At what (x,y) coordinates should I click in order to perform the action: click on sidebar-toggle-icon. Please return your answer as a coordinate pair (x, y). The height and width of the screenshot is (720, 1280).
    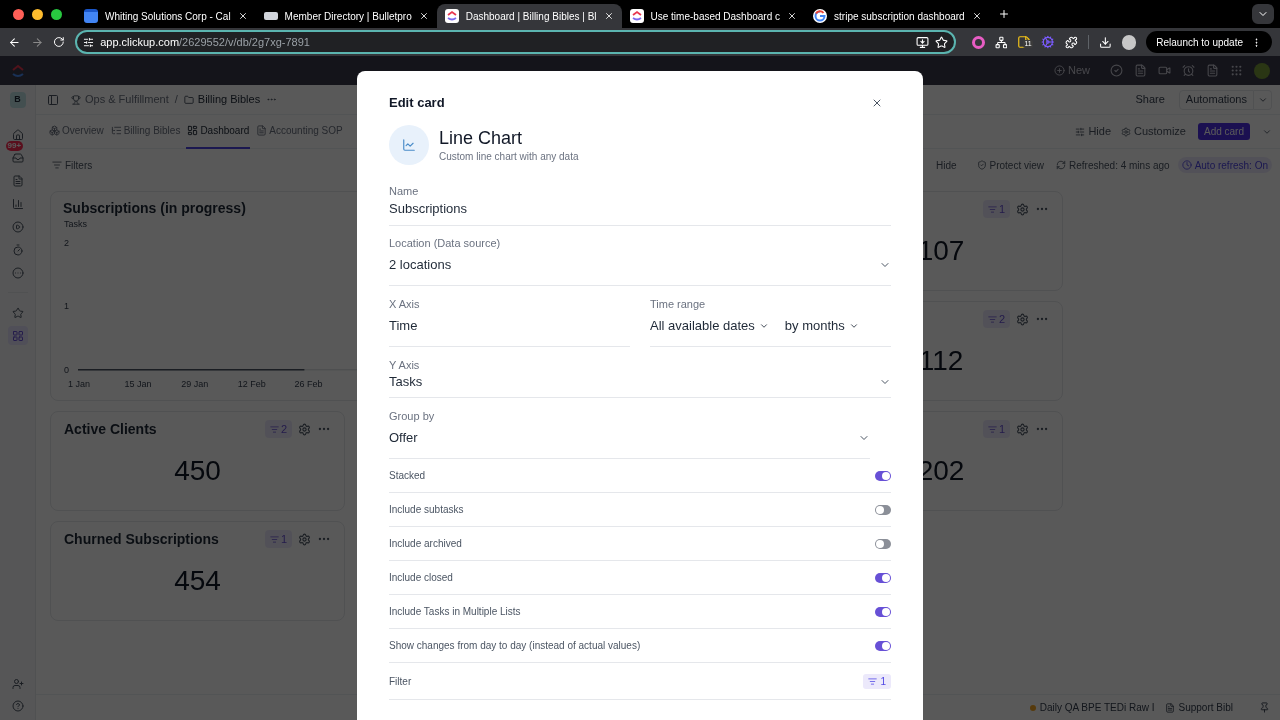
    Looking at the image, I should click on (53, 99).